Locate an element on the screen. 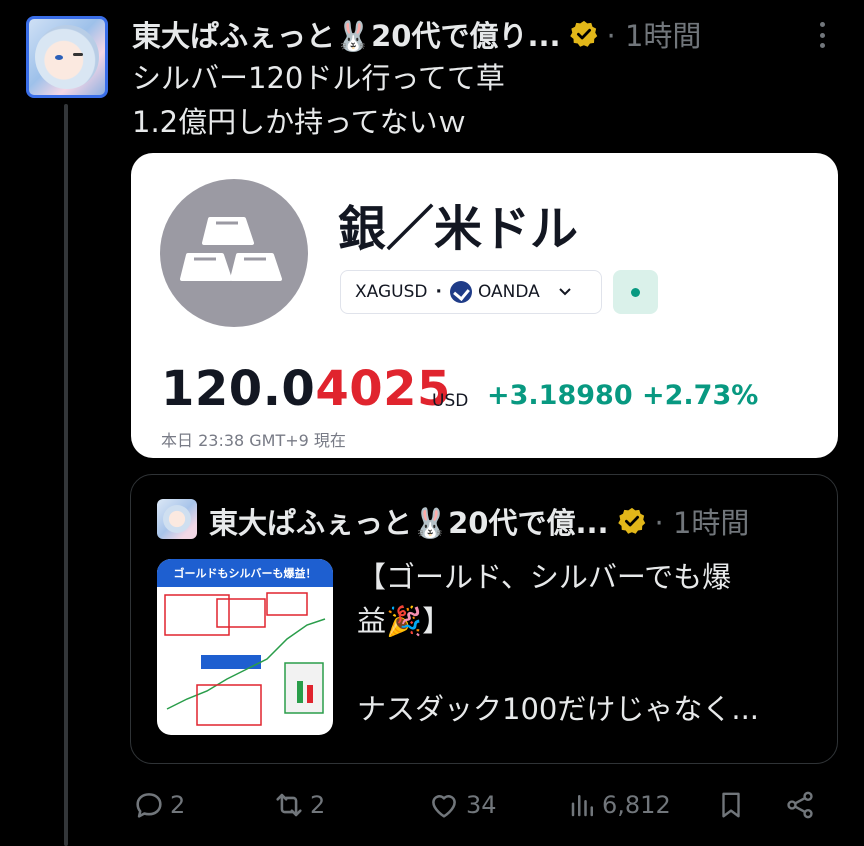 The width and height of the screenshot is (864, 846). share-icon is located at coordinates (800, 805).